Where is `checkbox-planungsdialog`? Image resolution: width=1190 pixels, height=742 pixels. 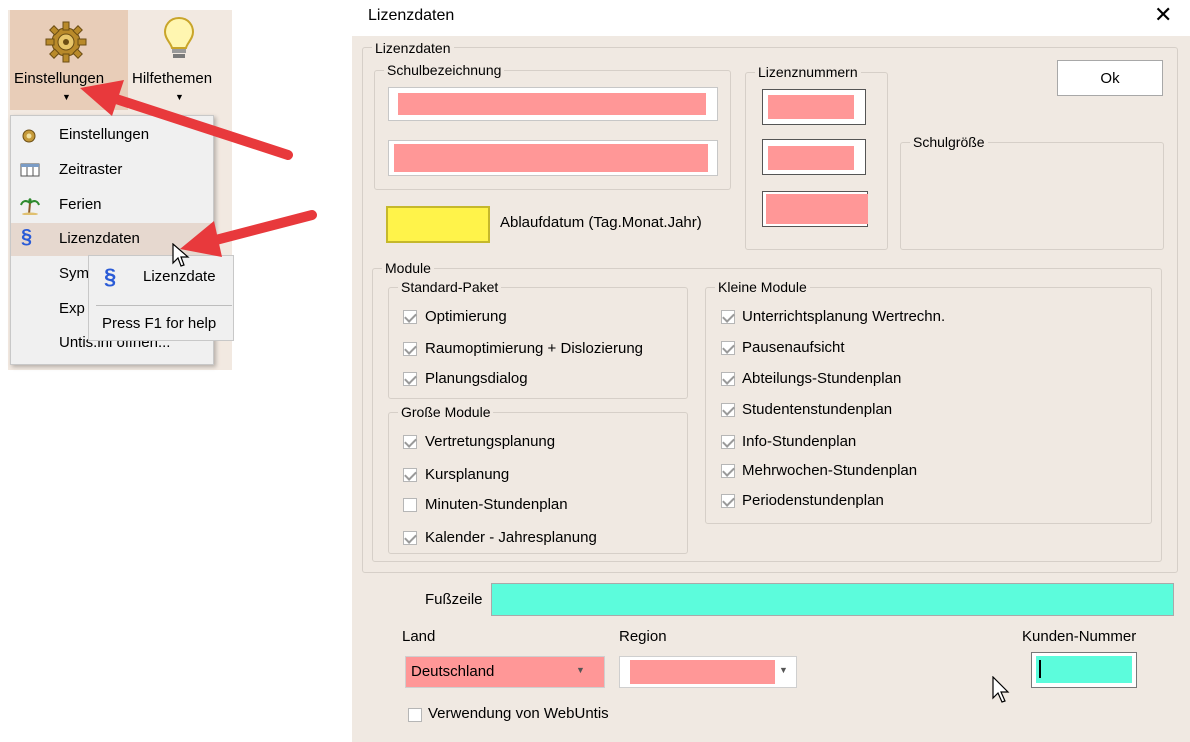 checkbox-planungsdialog is located at coordinates (410, 379).